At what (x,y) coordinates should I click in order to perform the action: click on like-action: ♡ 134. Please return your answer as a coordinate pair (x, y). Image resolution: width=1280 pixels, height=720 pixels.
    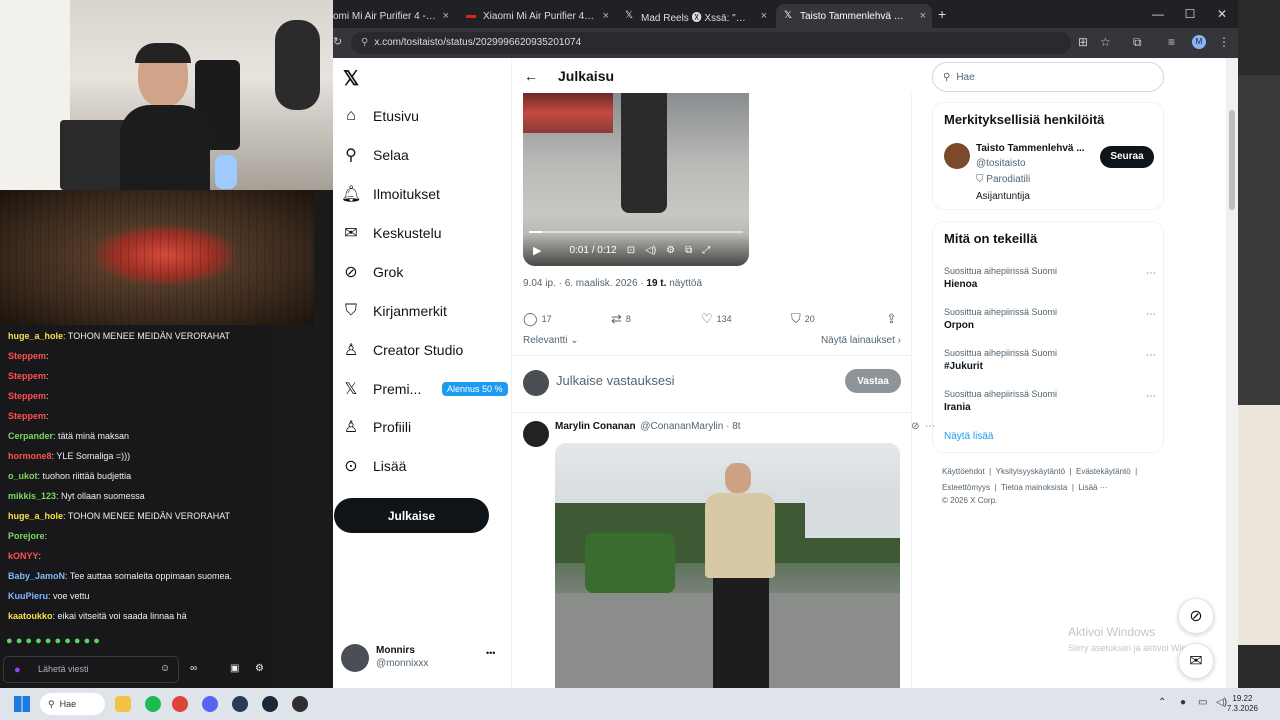
    Looking at the image, I should click on (746, 319).